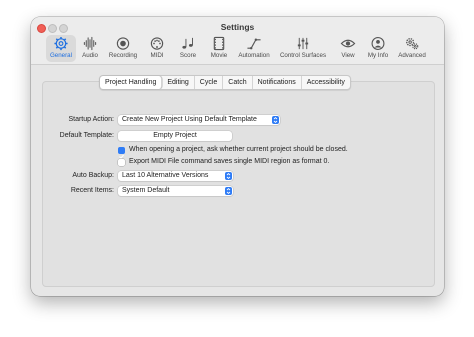 This screenshot has width=474, height=337. What do you see at coordinates (93, 175) in the screenshot?
I see `auto-backup-label: Auto Backup:` at bounding box center [93, 175].